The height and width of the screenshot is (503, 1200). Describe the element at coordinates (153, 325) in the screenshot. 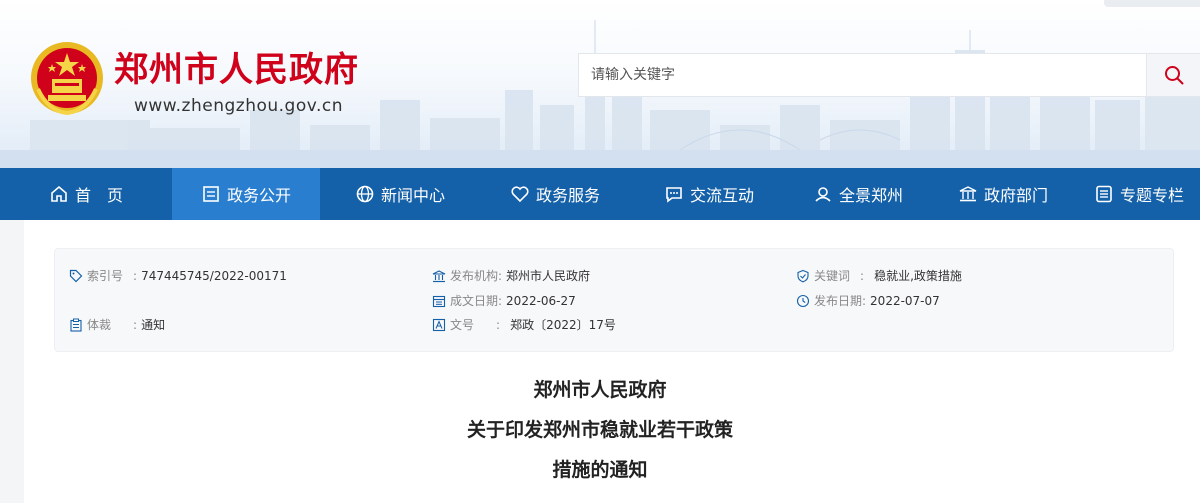

I see `meta-value: 通知` at that location.